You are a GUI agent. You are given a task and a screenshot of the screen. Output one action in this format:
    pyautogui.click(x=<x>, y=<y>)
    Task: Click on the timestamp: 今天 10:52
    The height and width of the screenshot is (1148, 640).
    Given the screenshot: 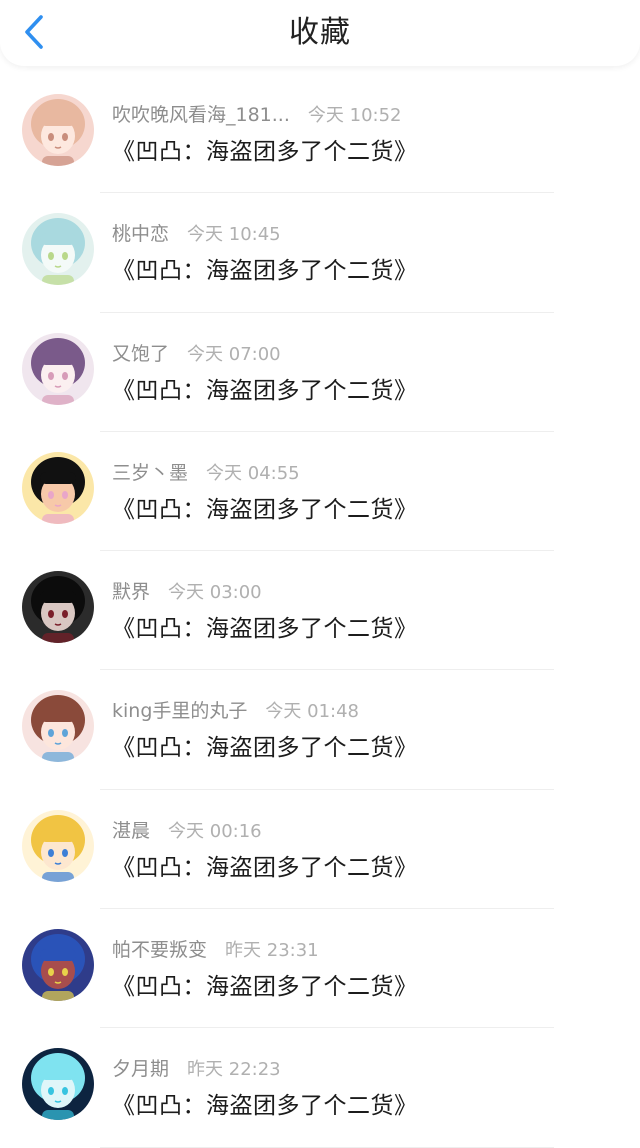 What is the action you would take?
    pyautogui.click(x=354, y=115)
    